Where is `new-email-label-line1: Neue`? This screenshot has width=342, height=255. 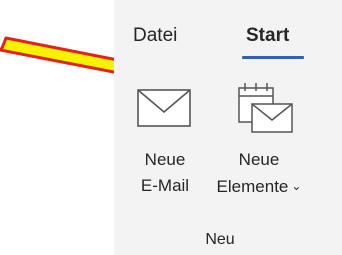
new-email-label-line1: Neue is located at coordinates (165, 159).